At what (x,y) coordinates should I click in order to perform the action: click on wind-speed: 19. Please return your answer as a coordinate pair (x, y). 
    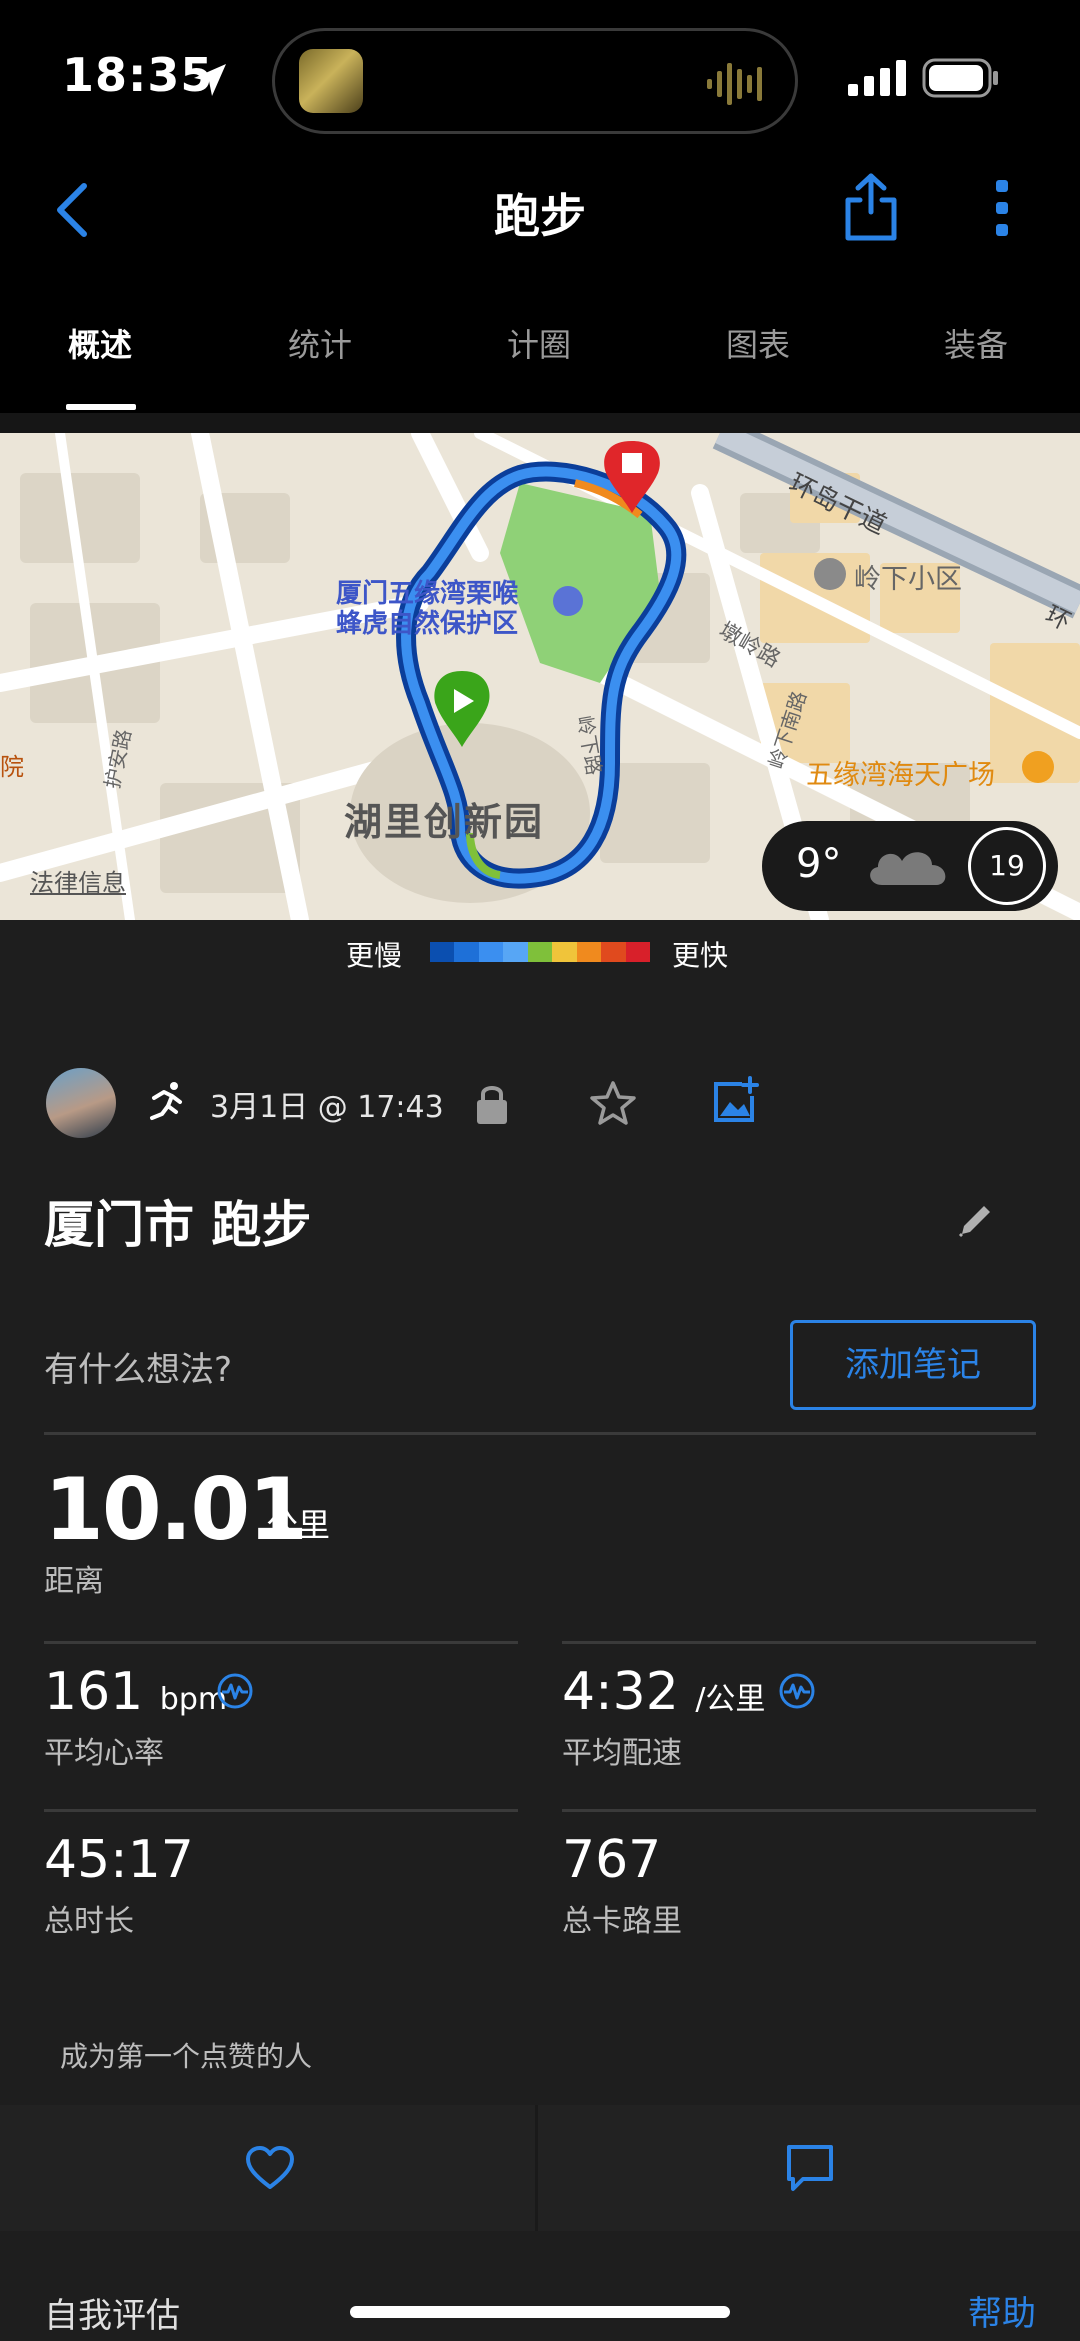
    Looking at the image, I should click on (1007, 865).